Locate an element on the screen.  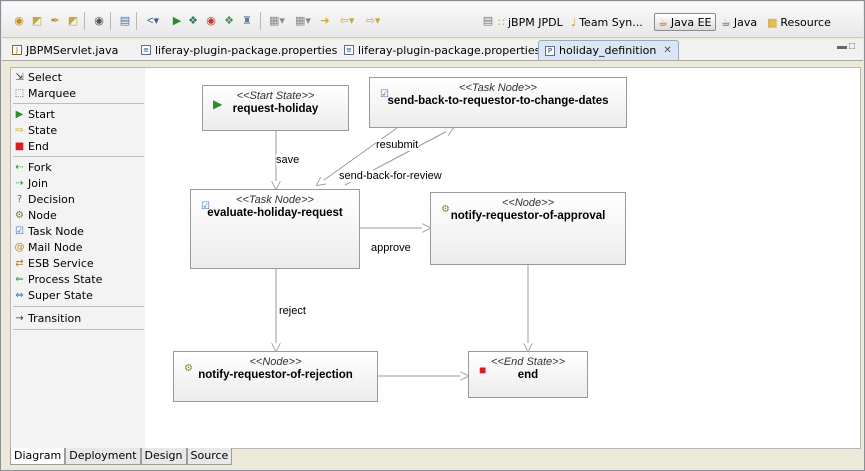
node-stereotype: <<Node>> is located at coordinates (275, 362).